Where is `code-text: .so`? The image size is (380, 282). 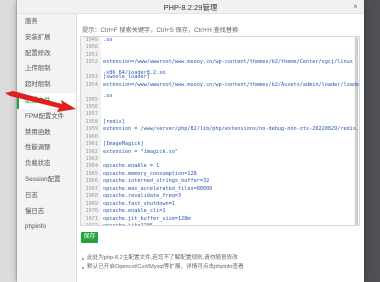
code-text: .so is located at coordinates (108, 40).